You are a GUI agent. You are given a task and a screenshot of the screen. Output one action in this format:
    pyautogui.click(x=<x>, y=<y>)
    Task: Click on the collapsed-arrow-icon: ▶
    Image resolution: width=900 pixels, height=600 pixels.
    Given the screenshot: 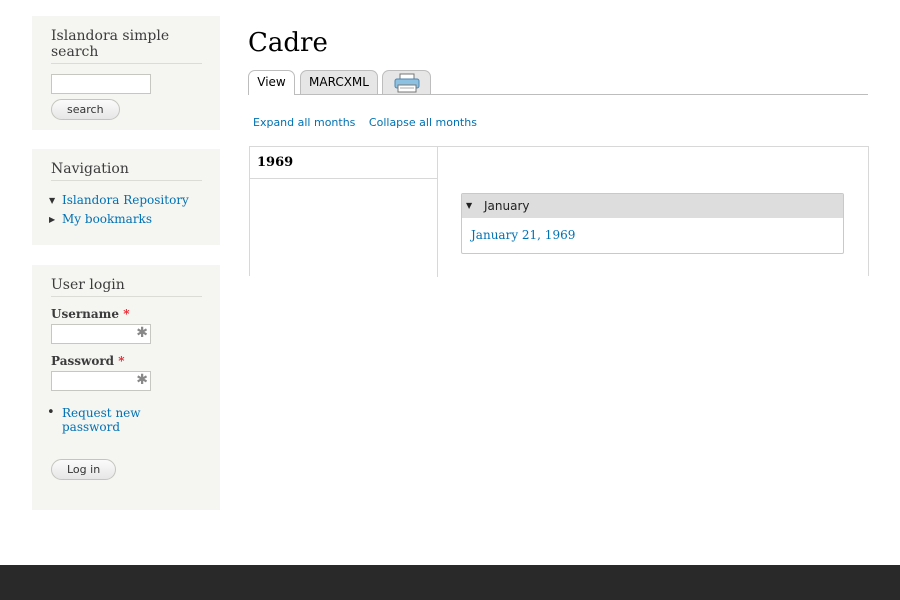 What is the action you would take?
    pyautogui.click(x=52, y=219)
    